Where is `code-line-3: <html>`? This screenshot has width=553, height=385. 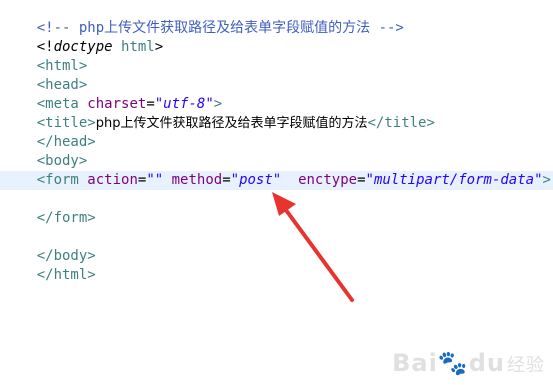 code-line-3: <html> is located at coordinates (45, 56).